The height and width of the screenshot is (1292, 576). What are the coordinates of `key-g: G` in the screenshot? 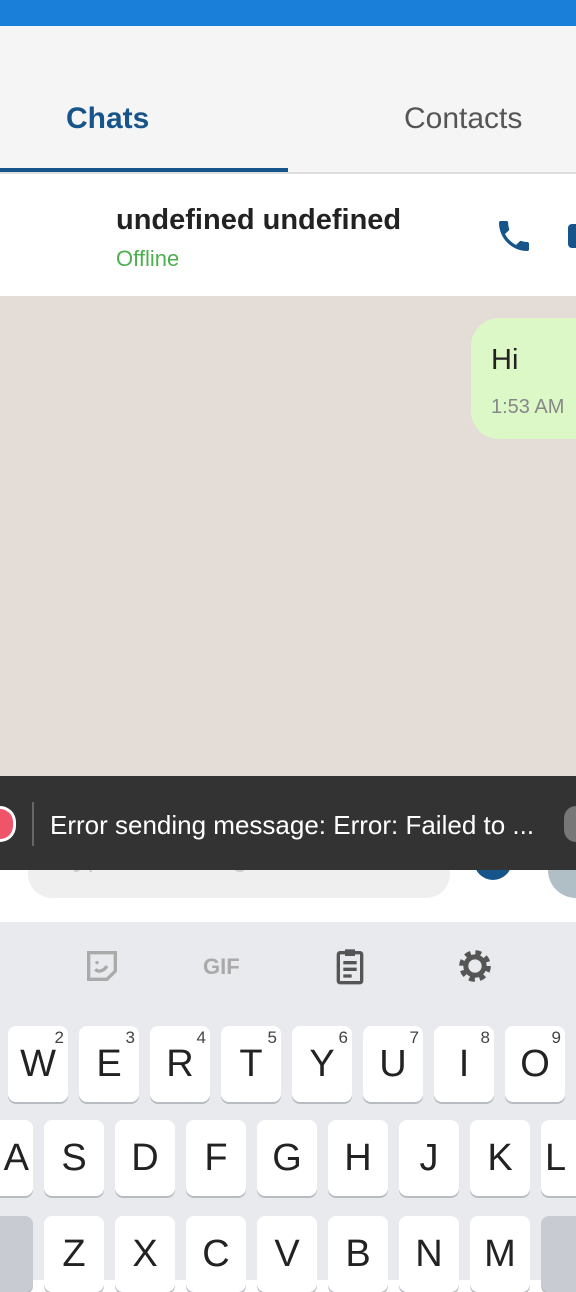 It's located at (287, 1158).